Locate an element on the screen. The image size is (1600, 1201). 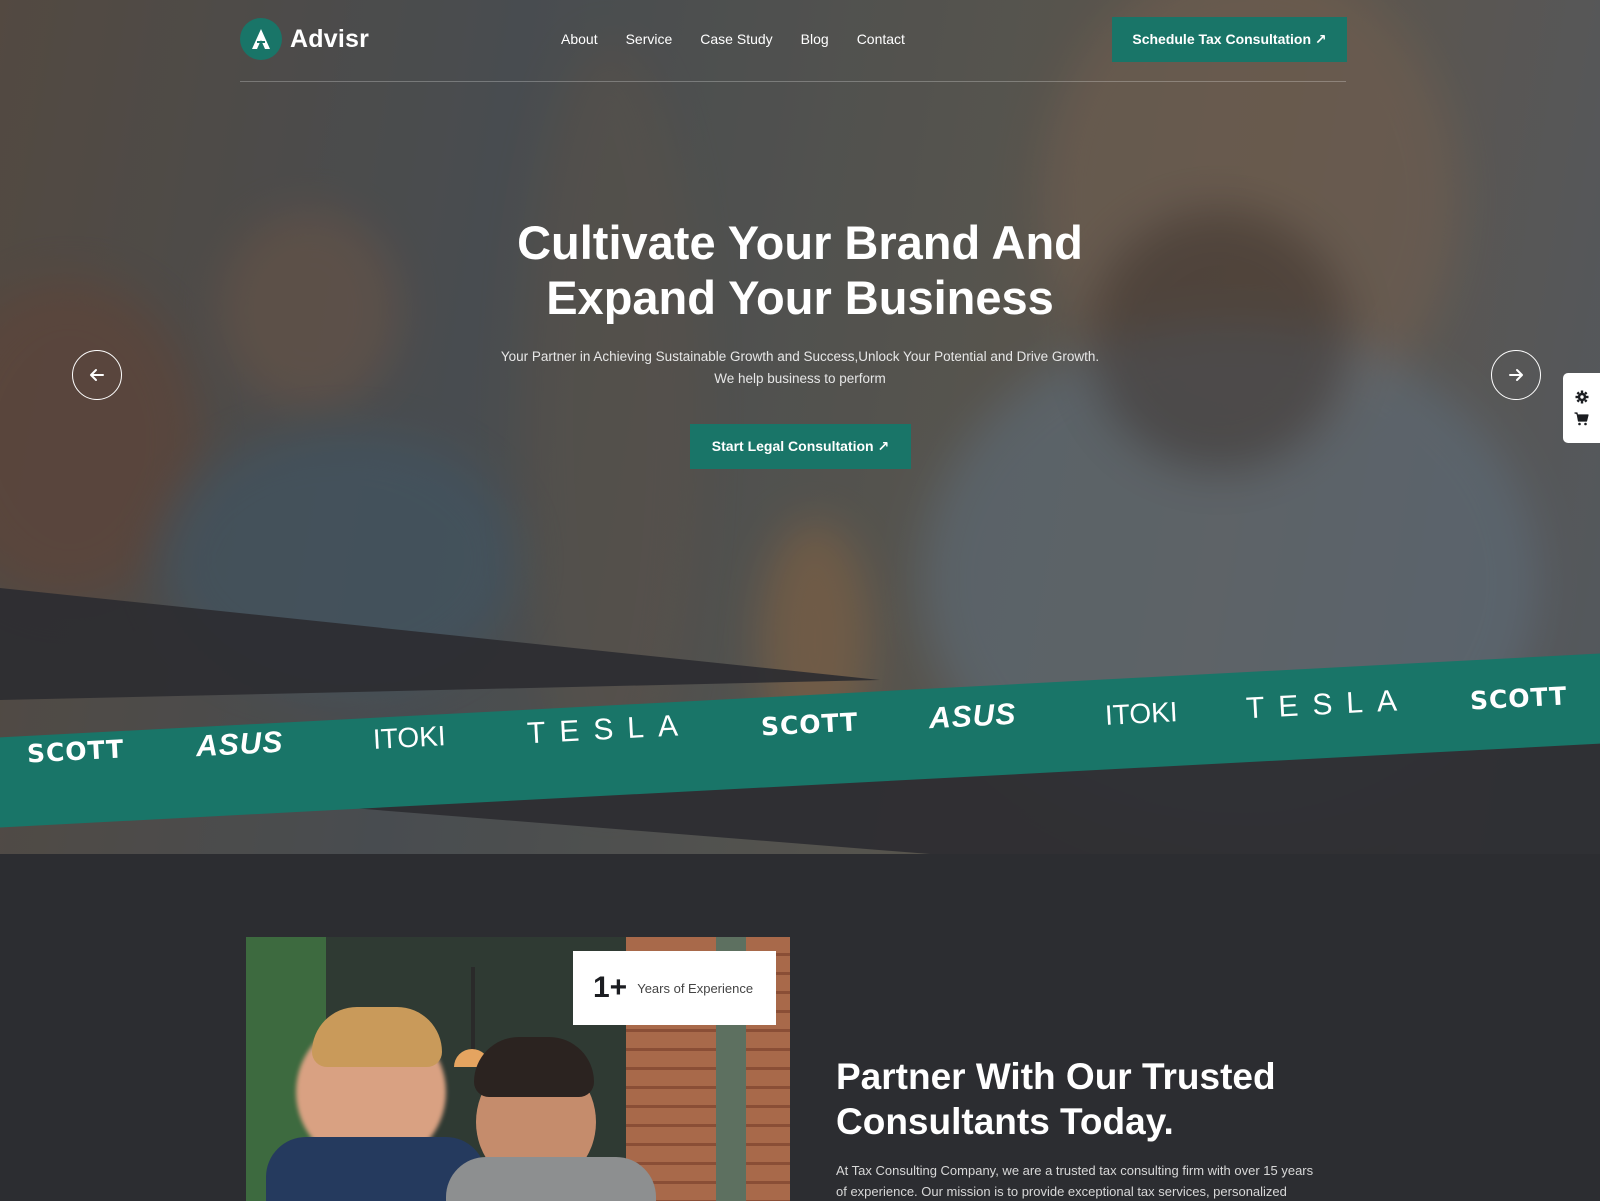
arrow-left-icon is located at coordinates (97, 375).